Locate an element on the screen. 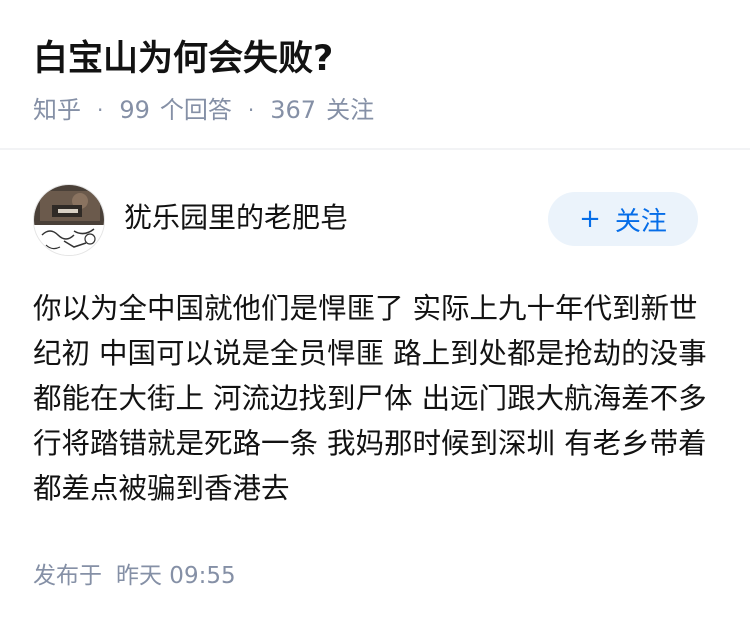  source-label: 知乎 is located at coordinates (57, 110).